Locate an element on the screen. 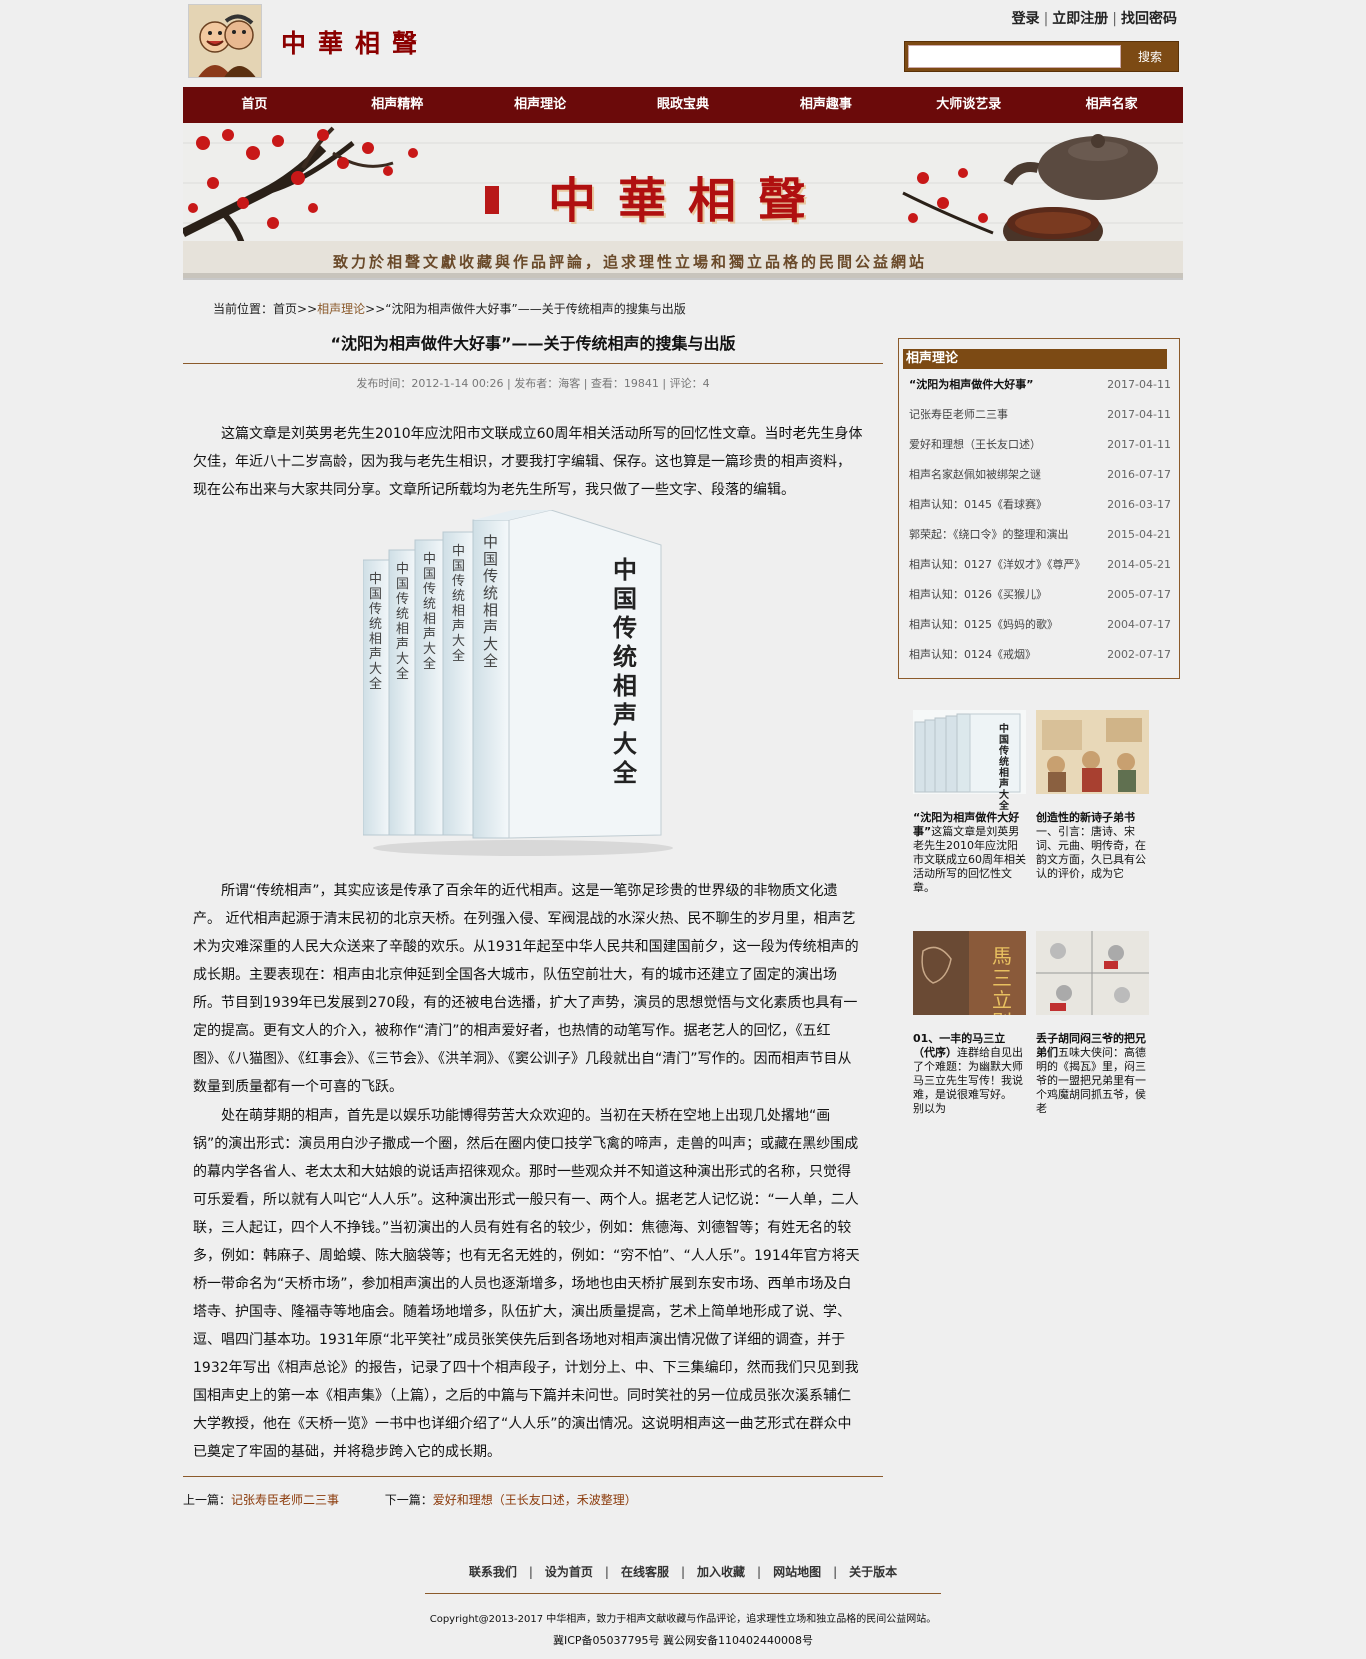 The image size is (1366, 1659). breadcrumb-prefix: 当前位置： is located at coordinates (243, 309).